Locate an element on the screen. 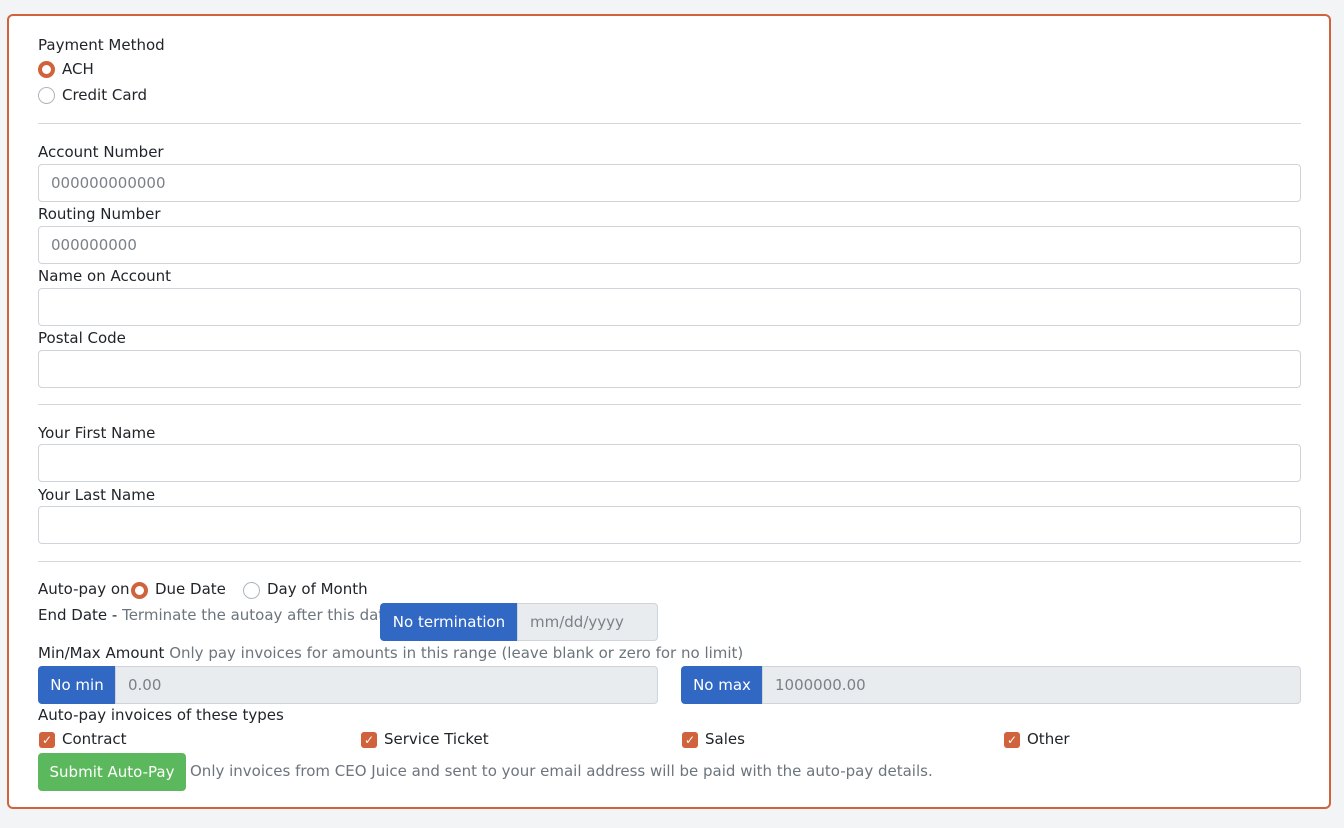  payment-method-label: Payment Method is located at coordinates (101, 45).